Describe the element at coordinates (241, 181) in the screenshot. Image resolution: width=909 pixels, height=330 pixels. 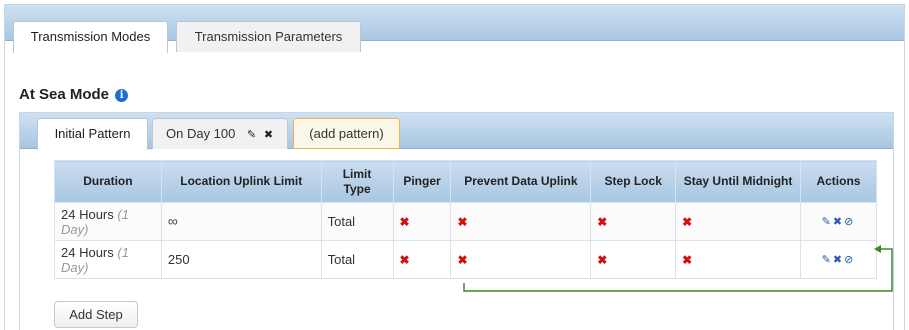
I see `col-location-uplink-limit: Location Uplink Limit` at that location.